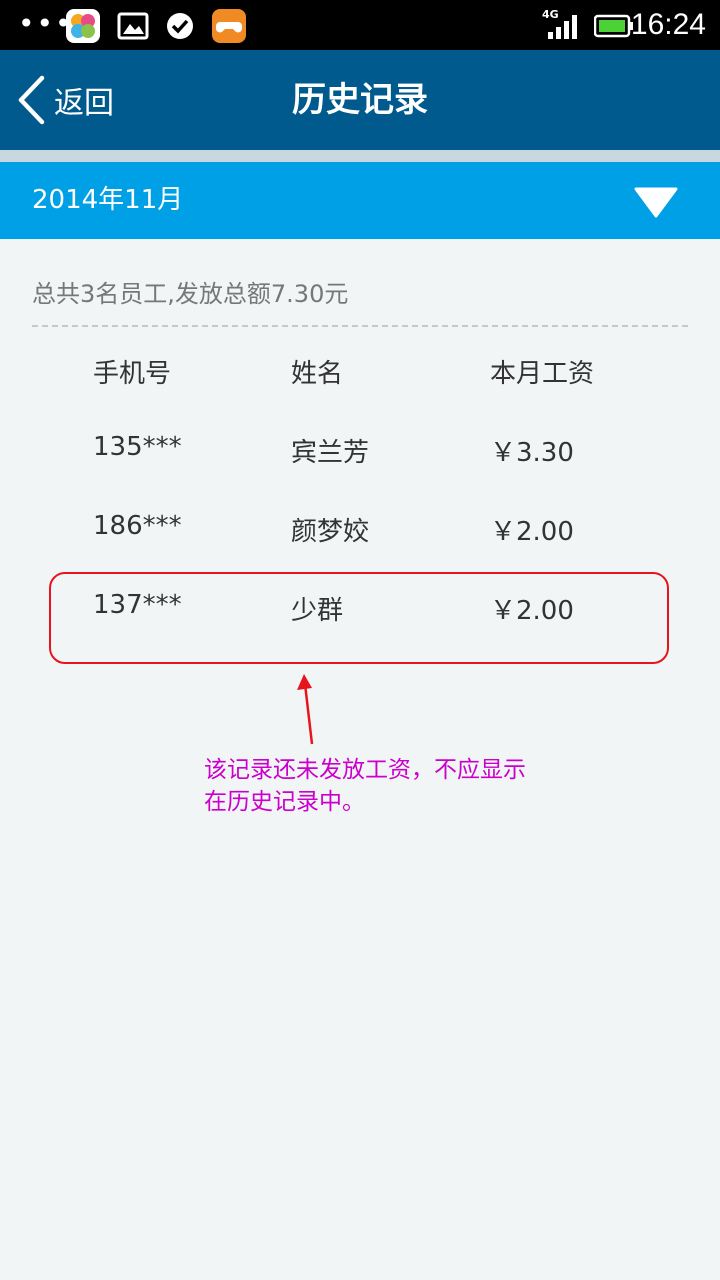  What do you see at coordinates (108, 200) in the screenshot?
I see `month-label: 2014年11月` at bounding box center [108, 200].